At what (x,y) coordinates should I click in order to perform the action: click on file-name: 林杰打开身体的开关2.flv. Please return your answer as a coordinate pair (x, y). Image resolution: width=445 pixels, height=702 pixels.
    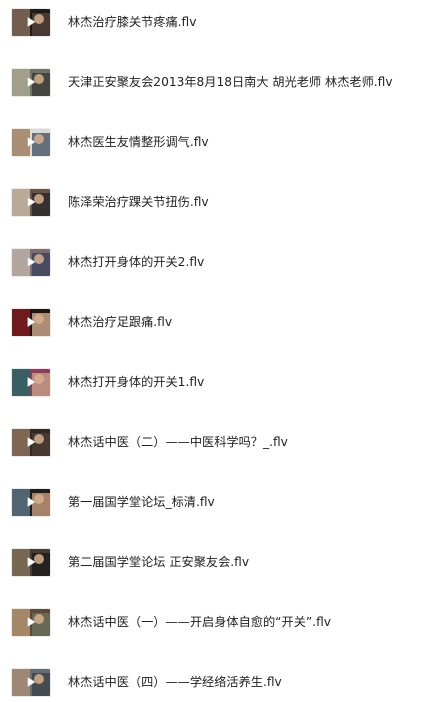
    Looking at the image, I should click on (136, 262).